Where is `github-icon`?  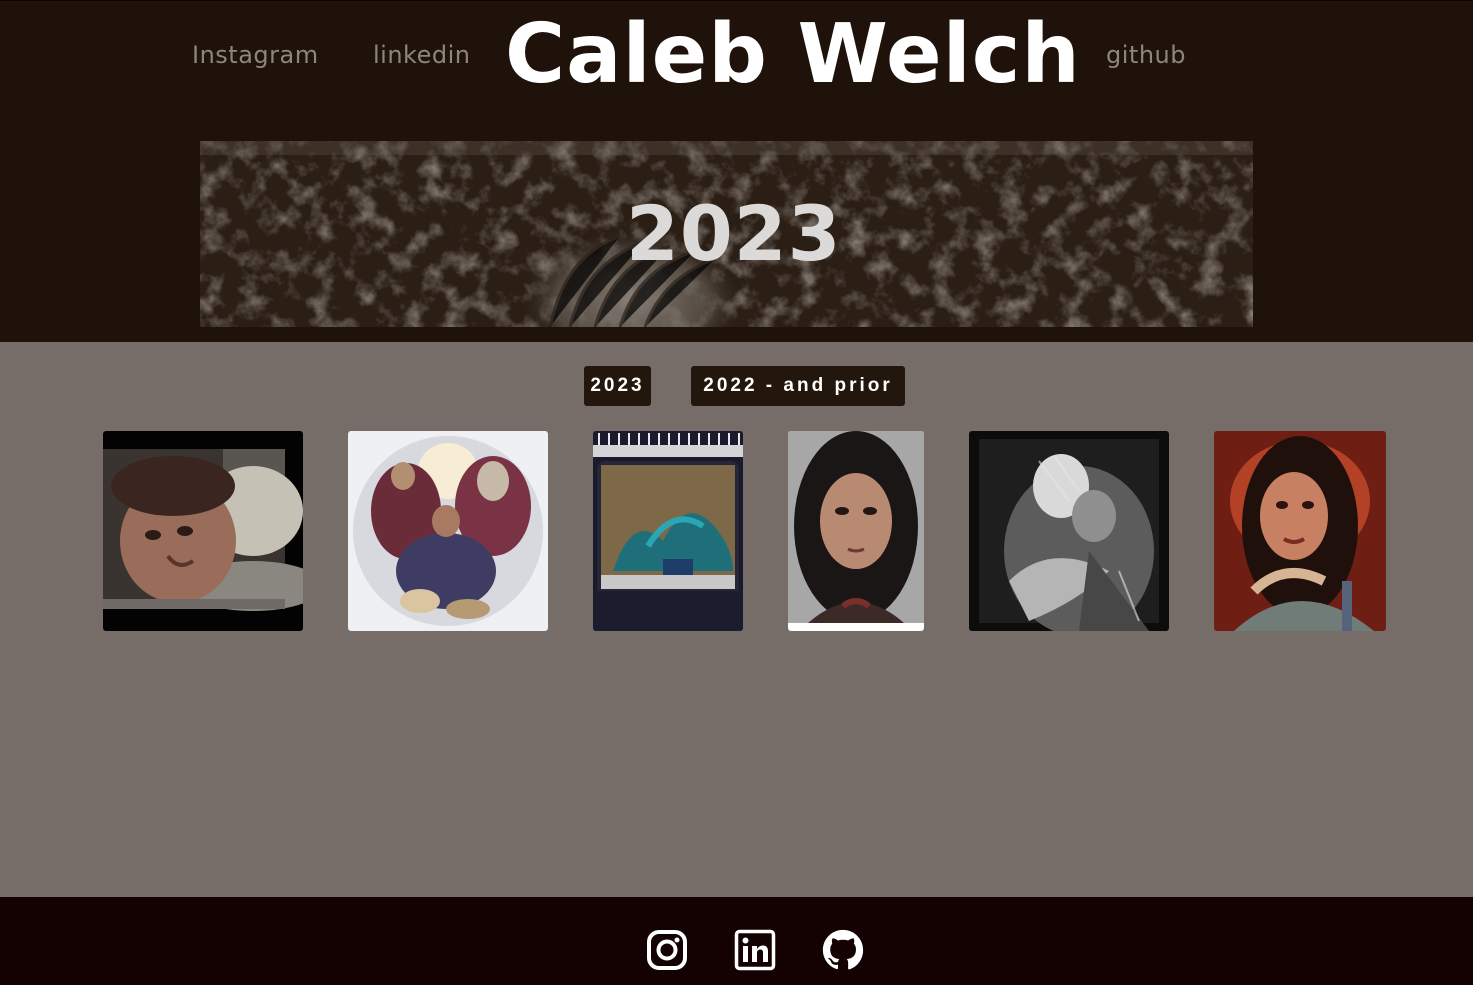
github-icon is located at coordinates (843, 950).